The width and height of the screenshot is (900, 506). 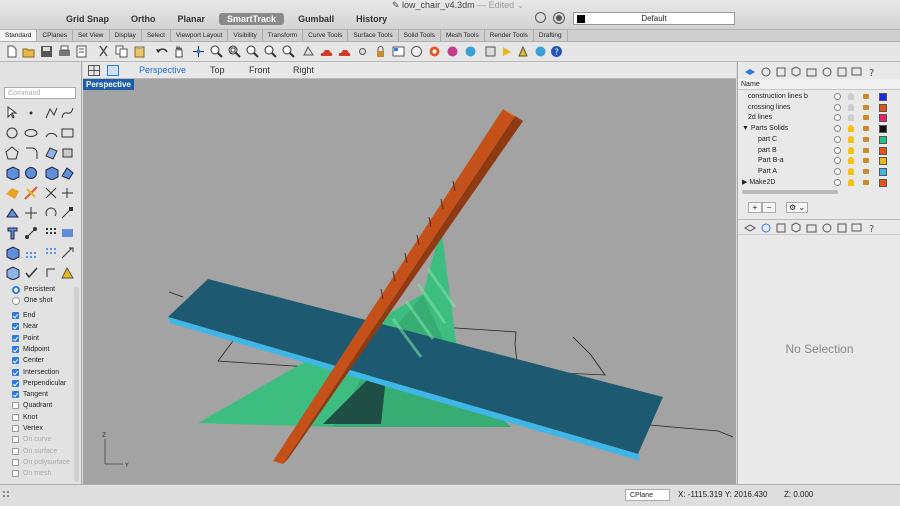 I want to click on osnap-perpendicular: Perpendicular, so click(x=39, y=383).